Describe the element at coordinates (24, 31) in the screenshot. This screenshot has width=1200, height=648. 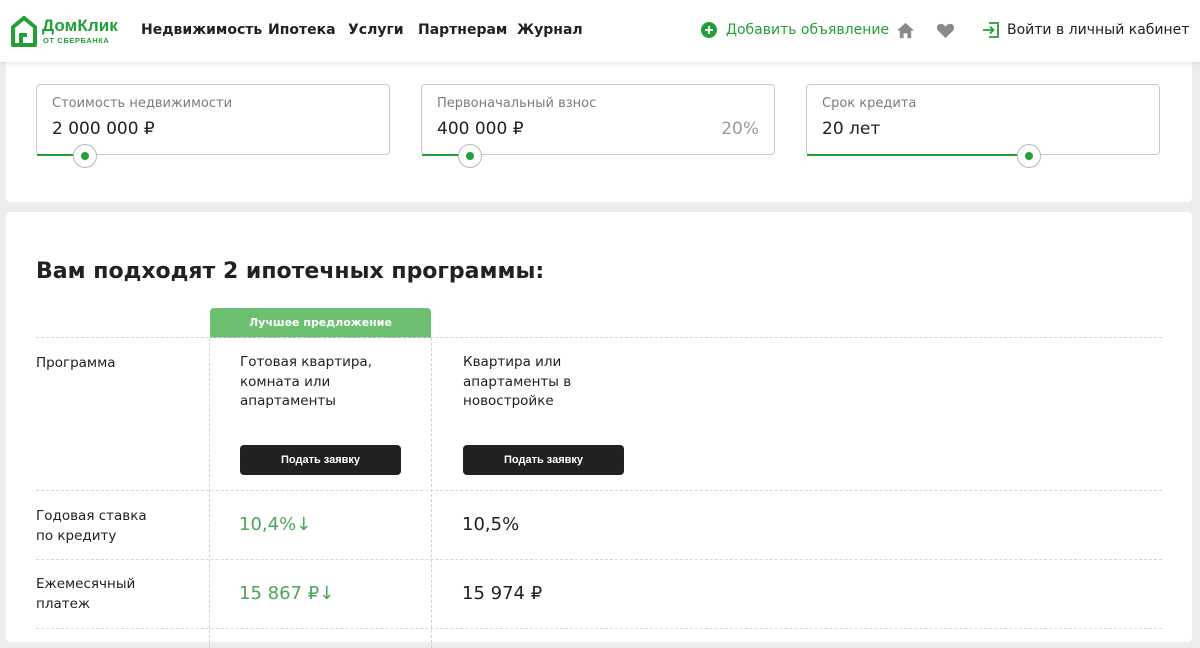
I see `logo-house-icon` at that location.